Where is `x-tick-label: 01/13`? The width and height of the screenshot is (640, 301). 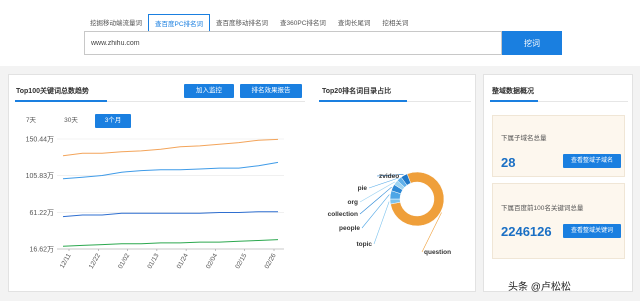
x-tick-label: 01/13 is located at coordinates (153, 261).